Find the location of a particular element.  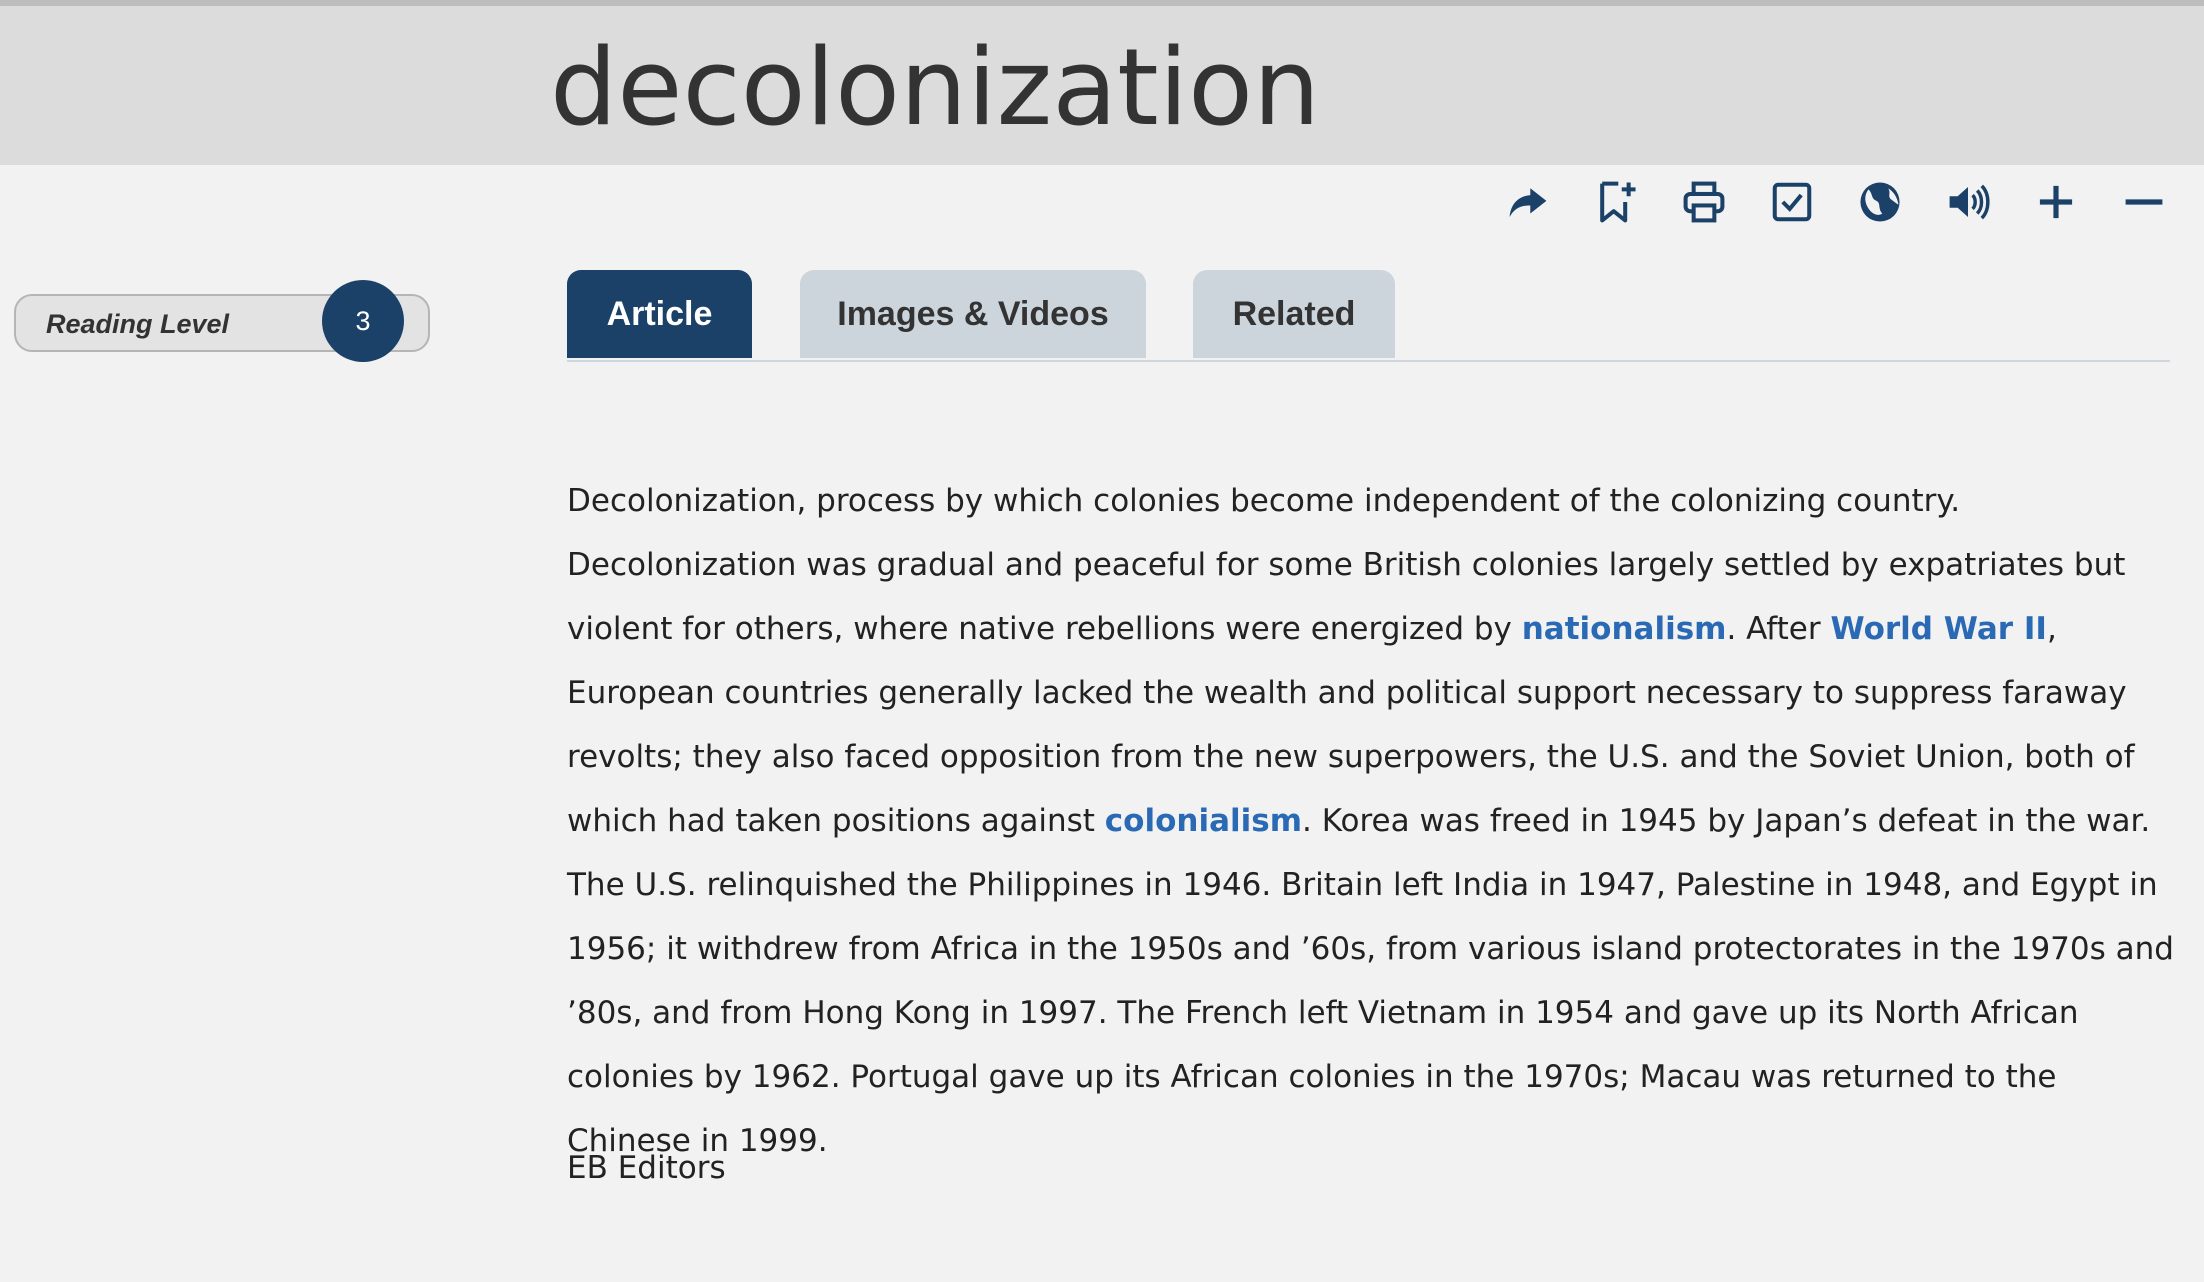

share-button is located at coordinates (1528, 202).